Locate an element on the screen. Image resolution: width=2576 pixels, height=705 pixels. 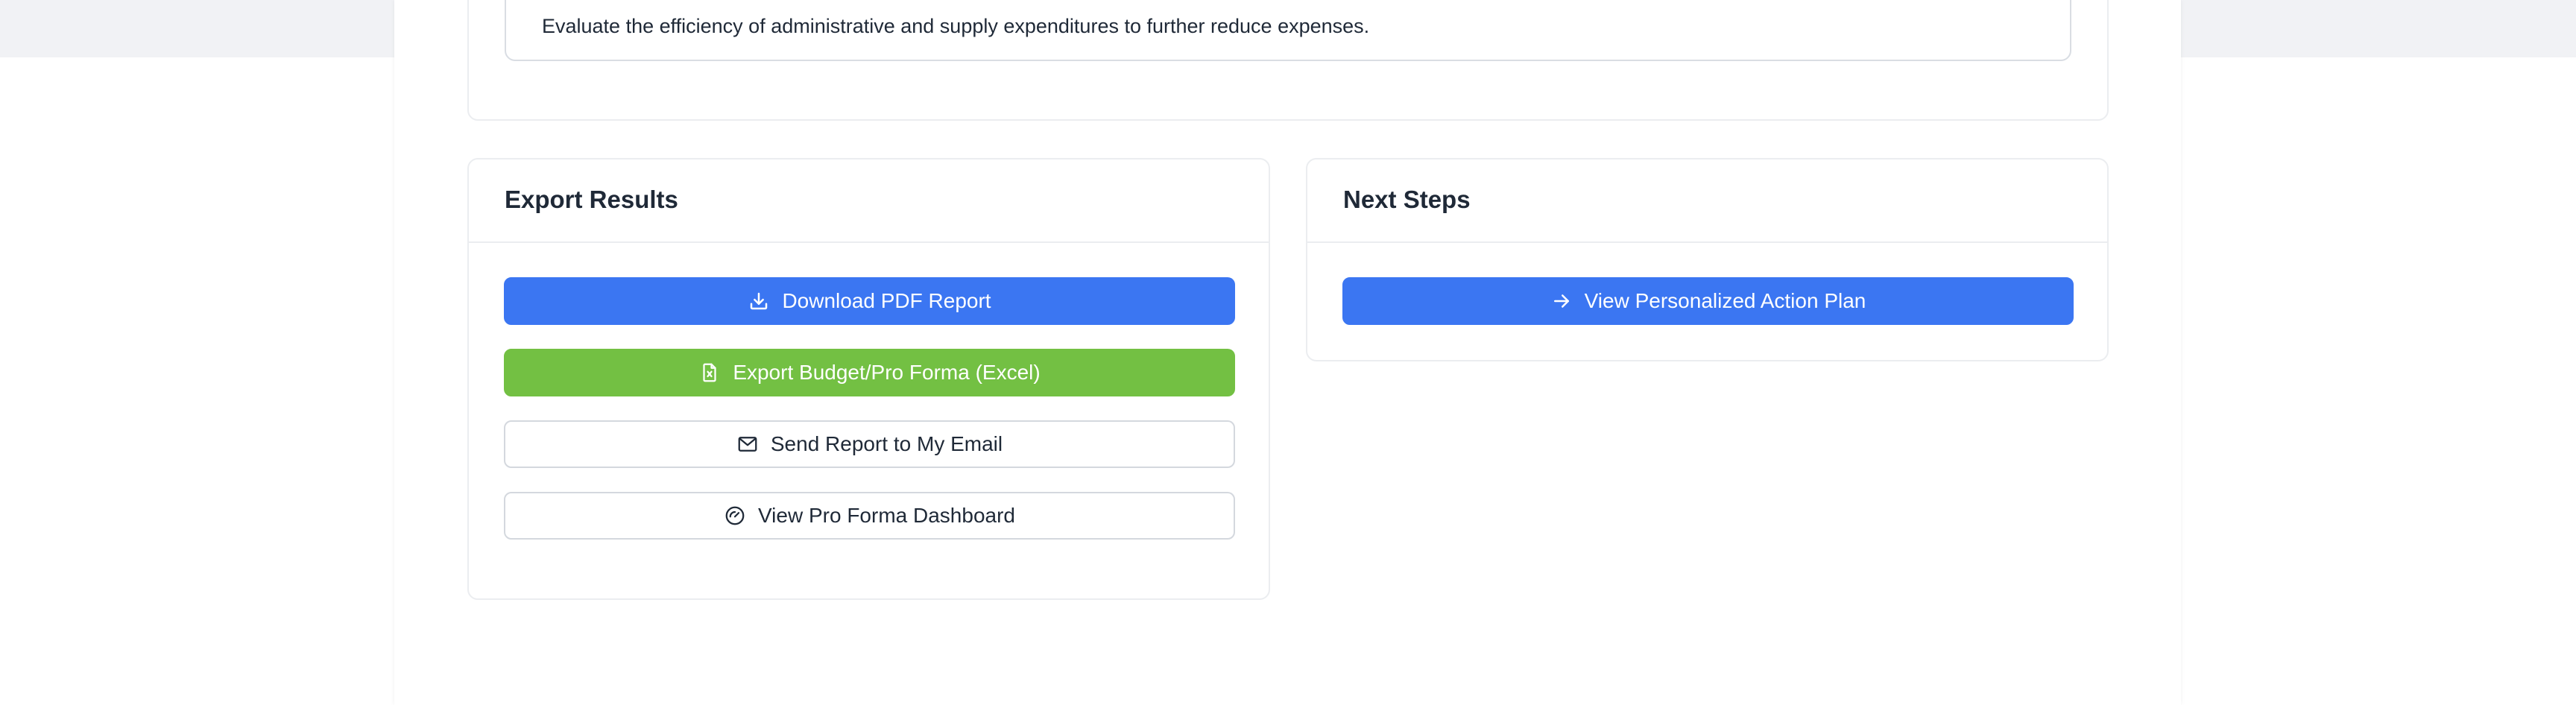
next-steps-panel: Next Steps View Personalized Action Plan is located at coordinates (1707, 259).